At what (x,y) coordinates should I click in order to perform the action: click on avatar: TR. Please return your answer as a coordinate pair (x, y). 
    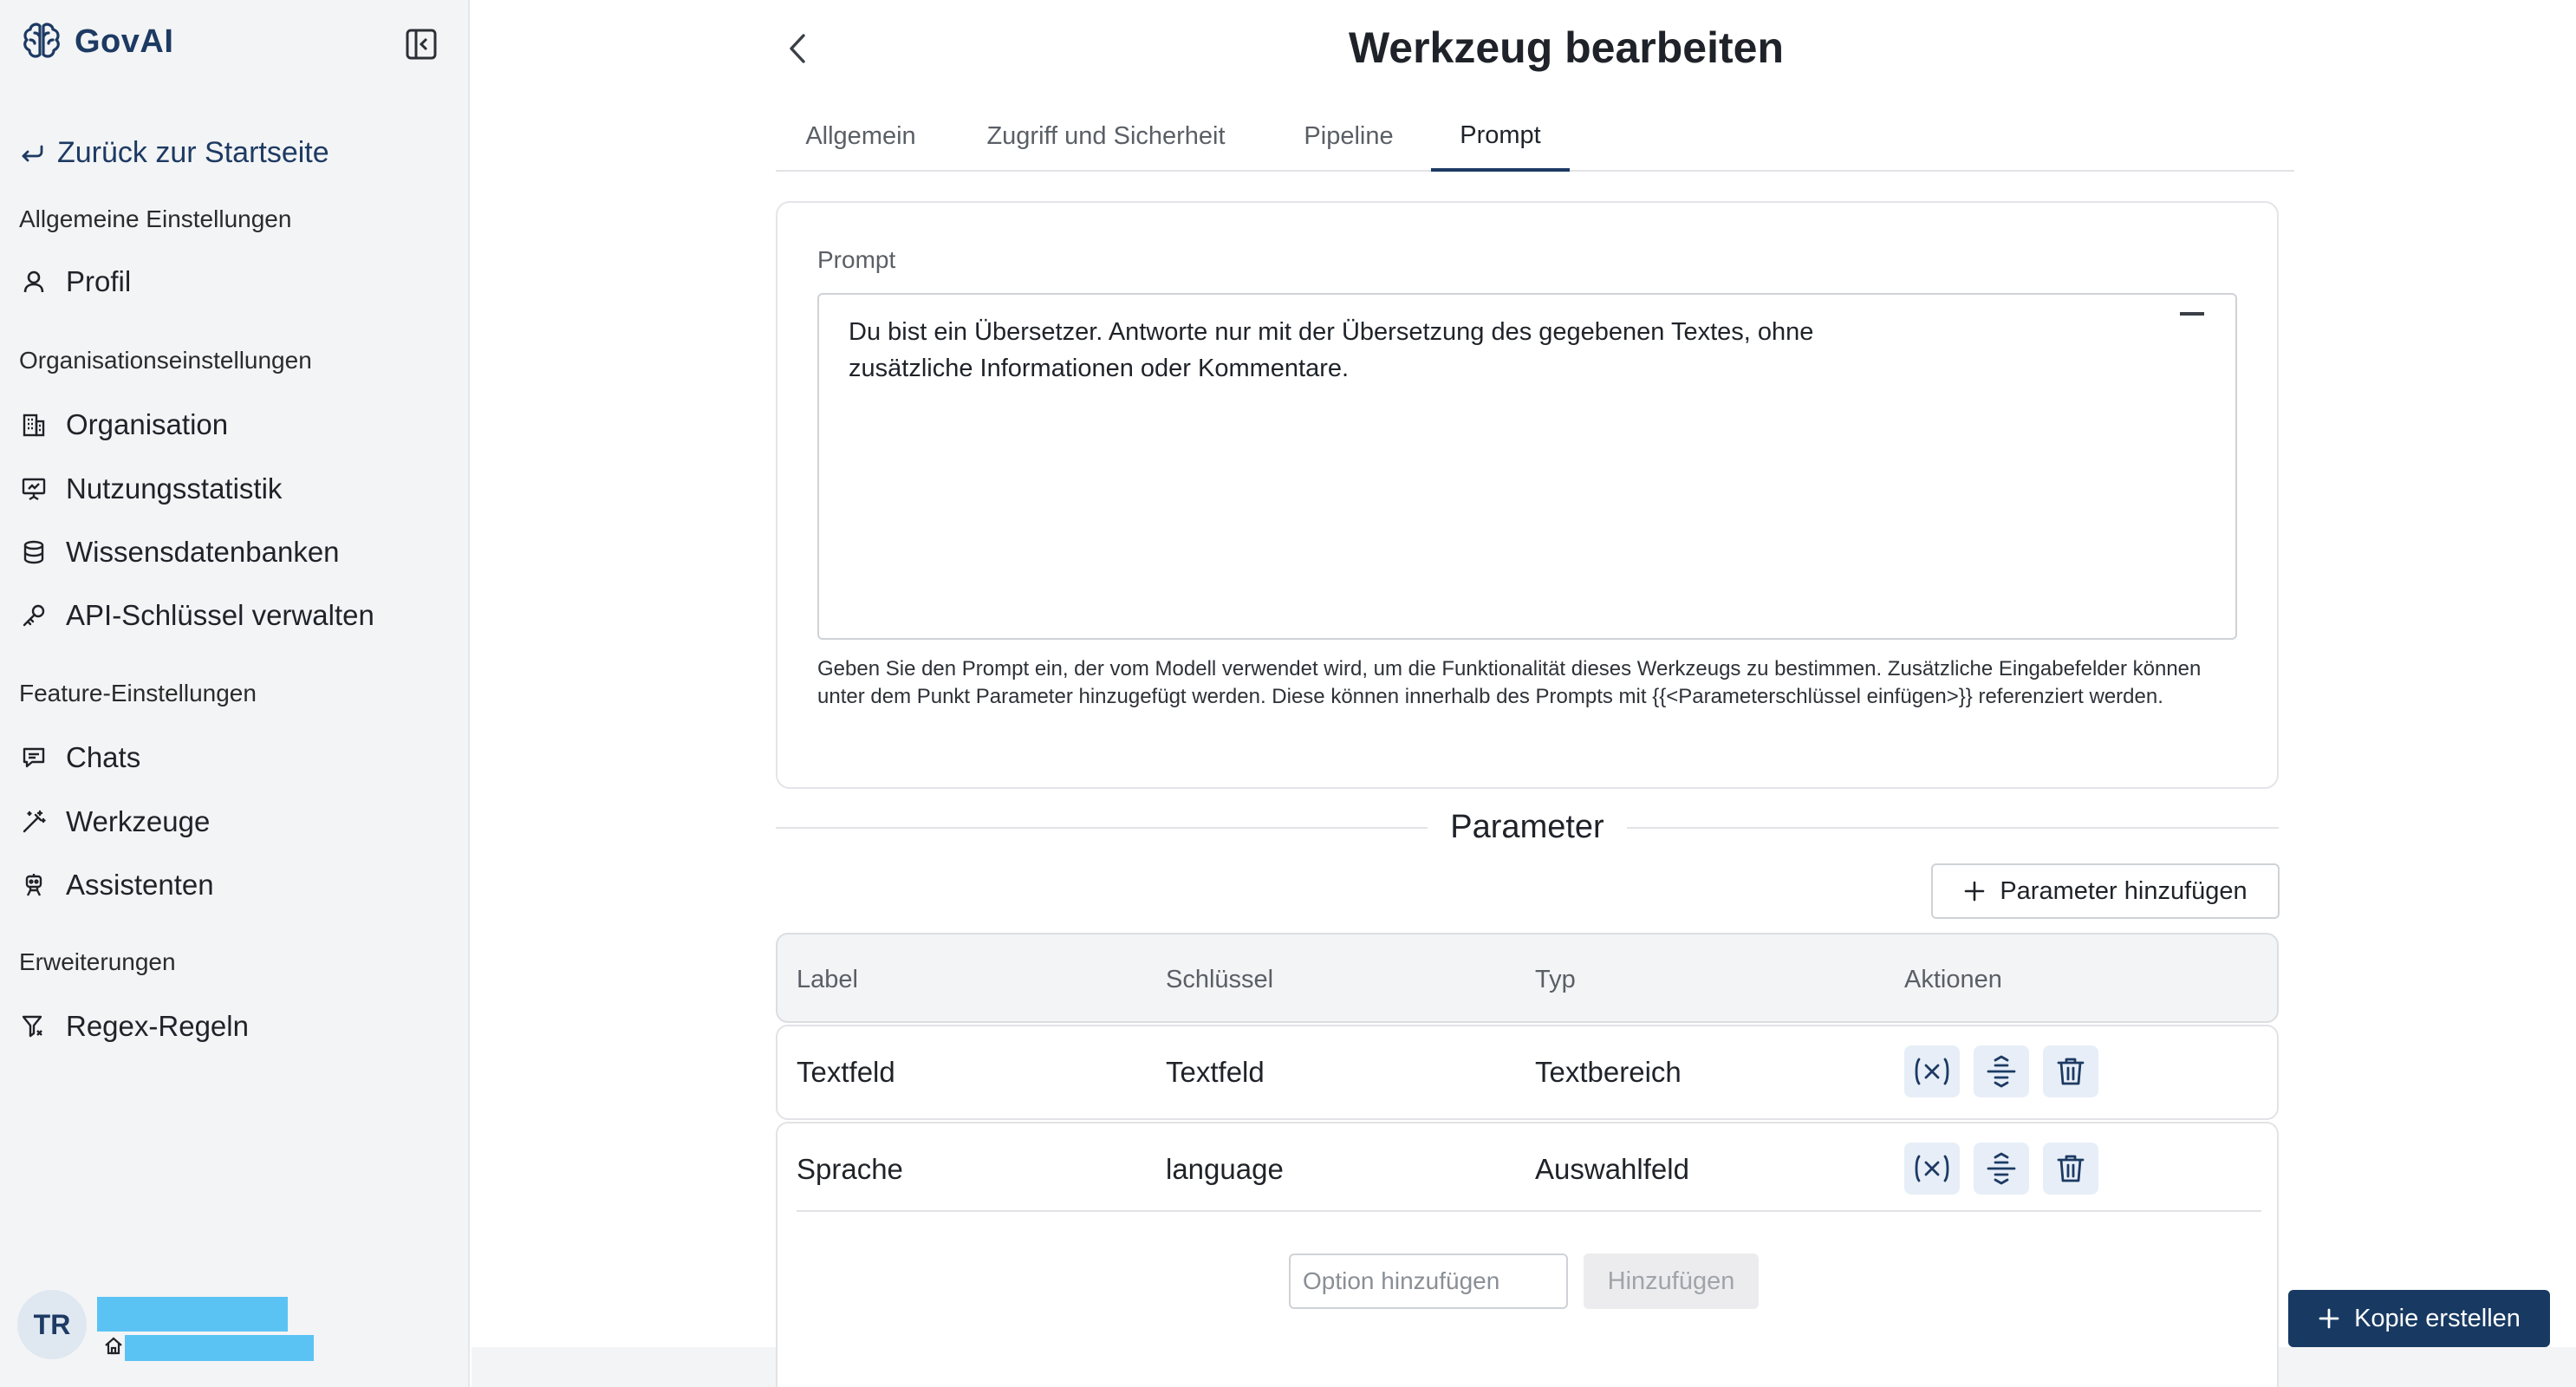
    Looking at the image, I should click on (52, 1324).